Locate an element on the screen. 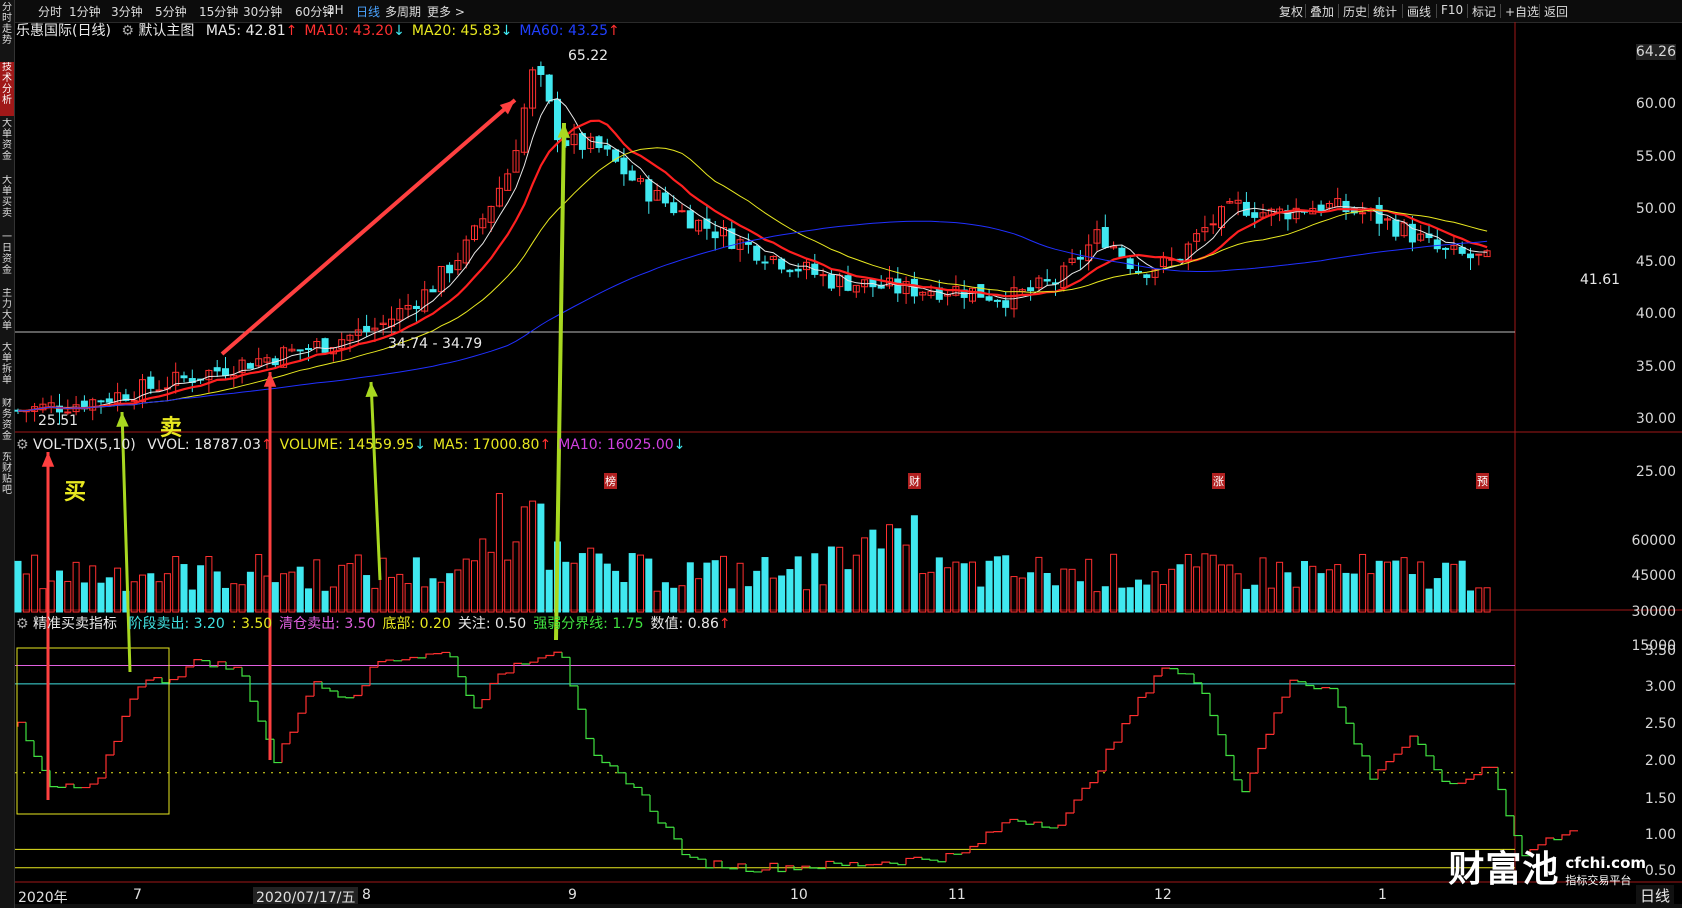 This screenshot has height=908, width=1682. legend-value-4: 关注: 0.50 is located at coordinates (492, 624).